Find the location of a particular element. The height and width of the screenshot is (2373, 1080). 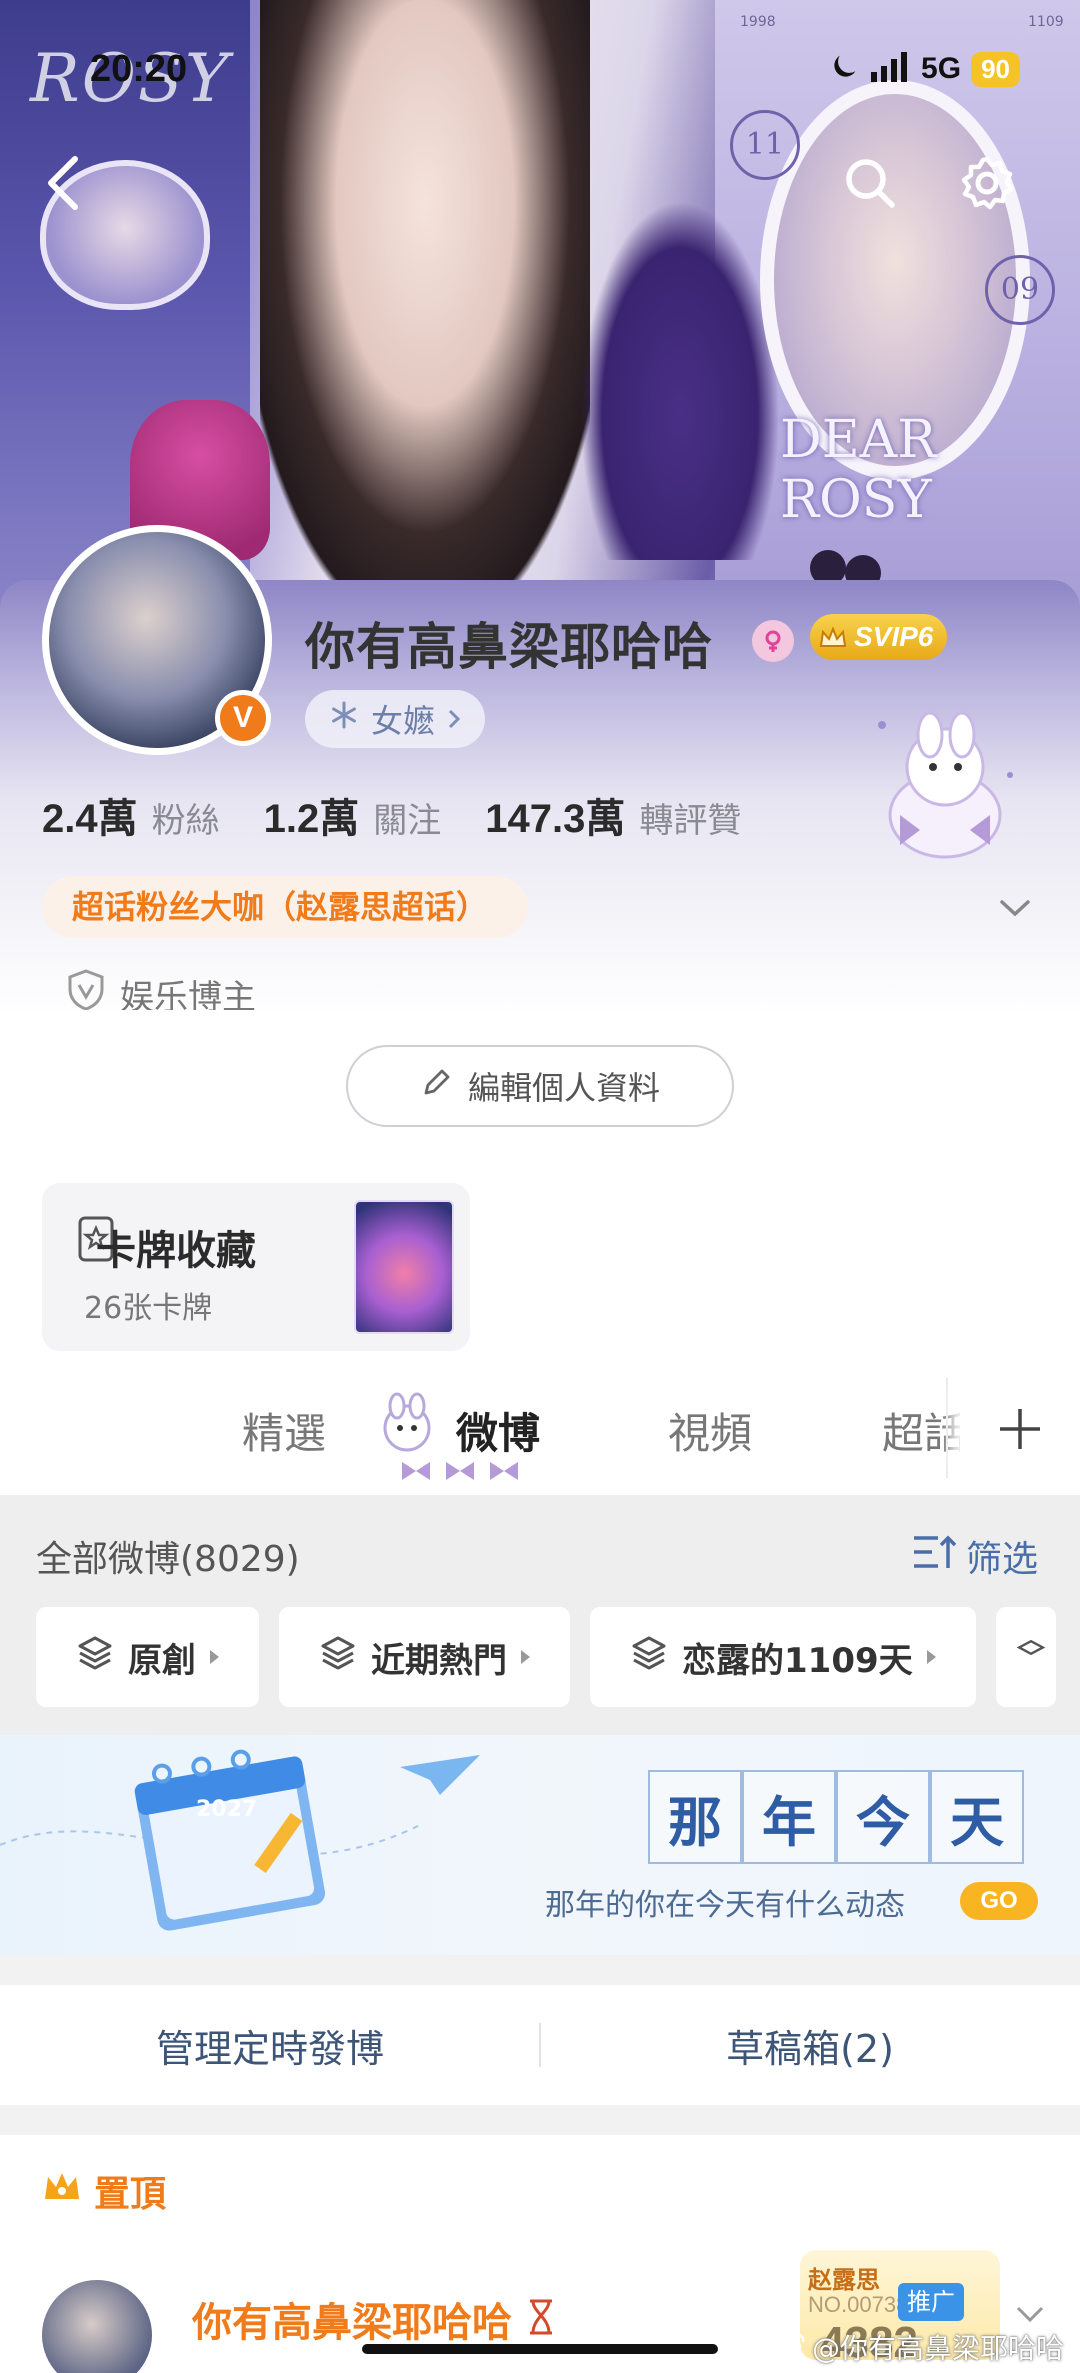

hourglass-icon is located at coordinates (541, 2322).